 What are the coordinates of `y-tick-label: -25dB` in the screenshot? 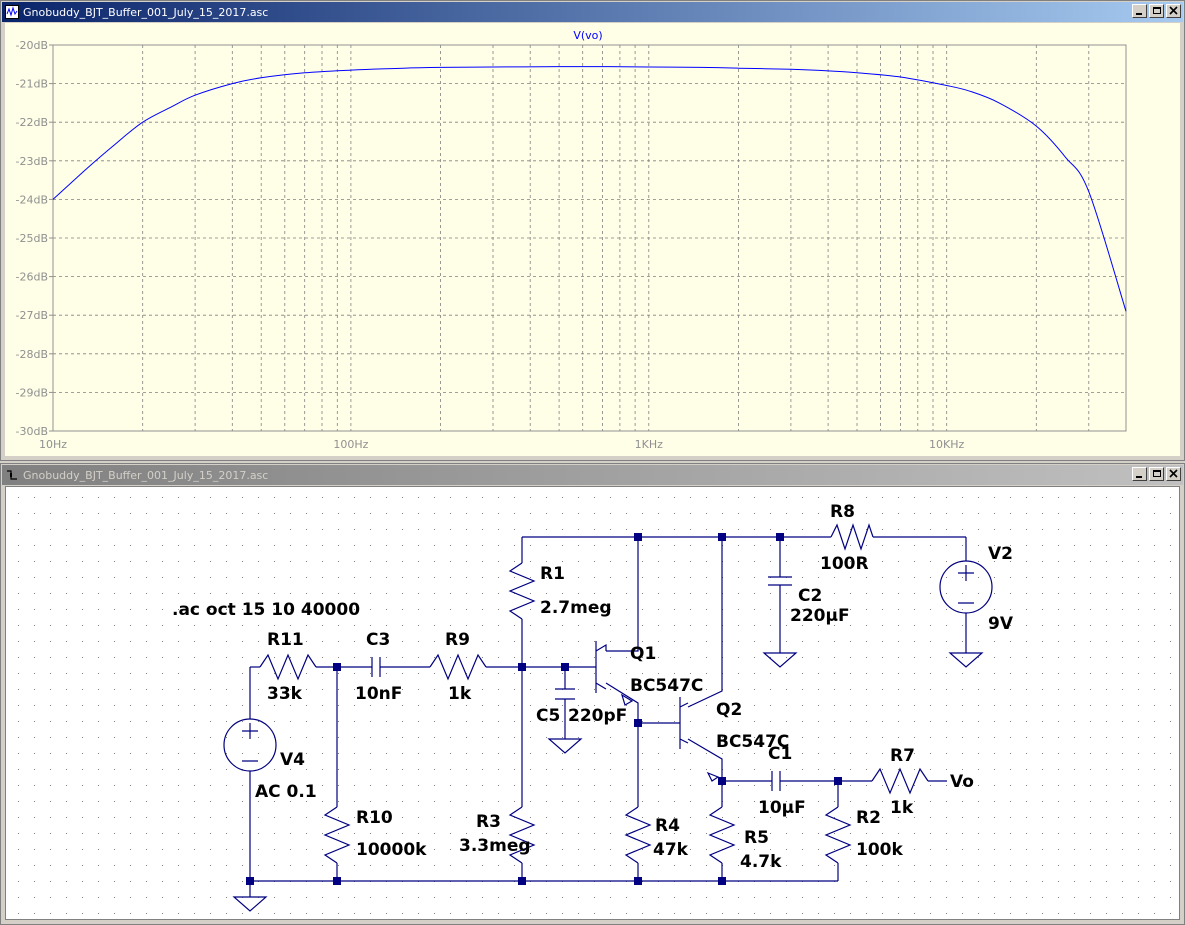 It's located at (32, 238).